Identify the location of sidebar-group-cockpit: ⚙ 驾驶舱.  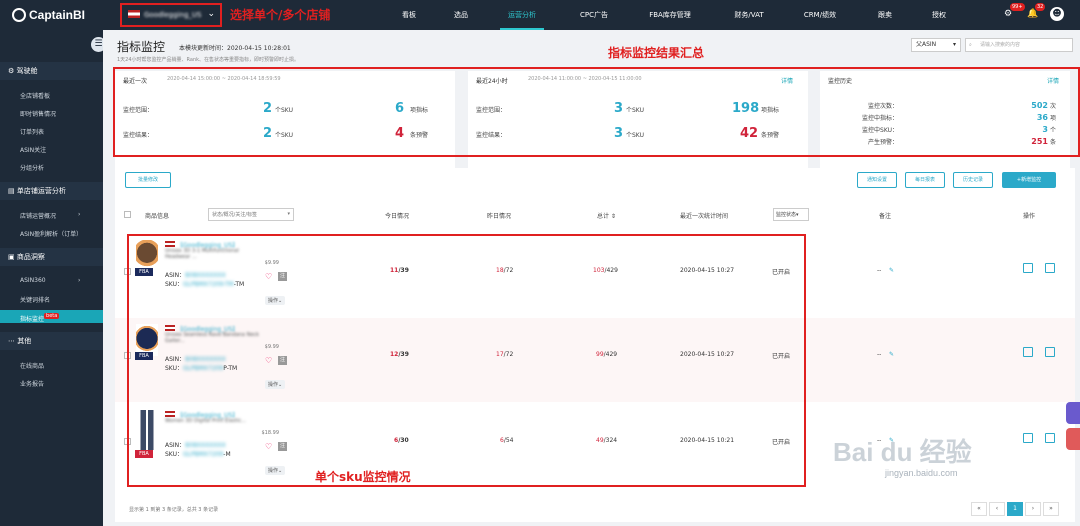
(51, 71).